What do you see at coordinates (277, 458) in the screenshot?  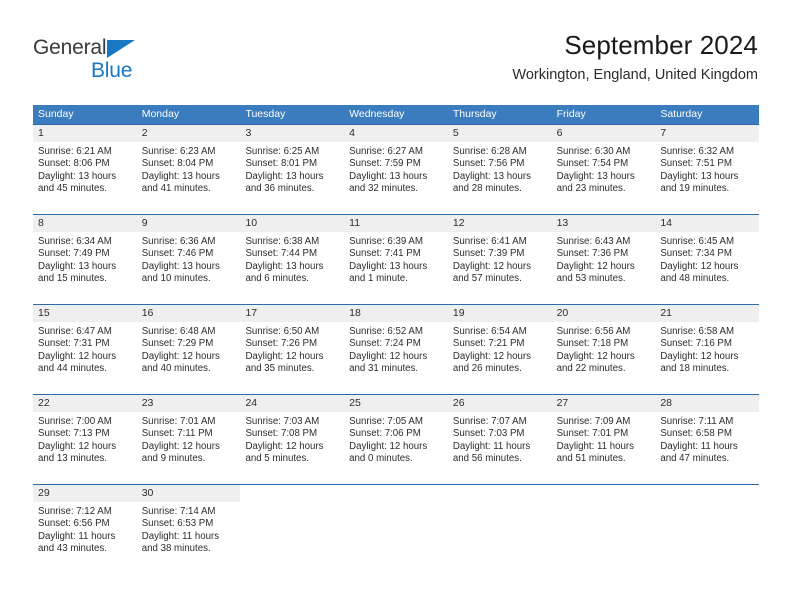 I see `daylight-text-line2: and 5 minutes.` at bounding box center [277, 458].